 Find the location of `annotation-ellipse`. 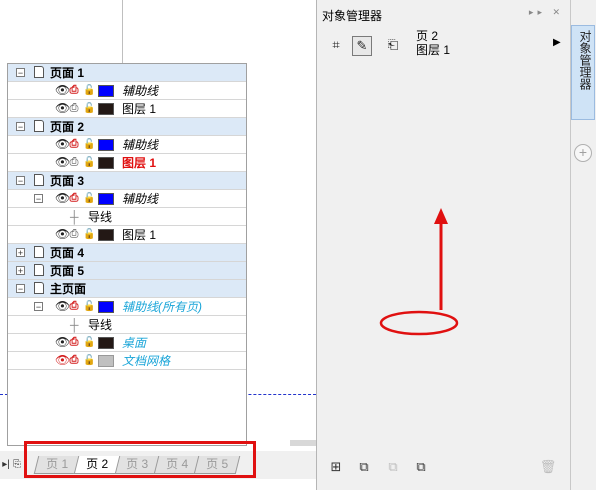

annotation-ellipse is located at coordinates (419, 323).